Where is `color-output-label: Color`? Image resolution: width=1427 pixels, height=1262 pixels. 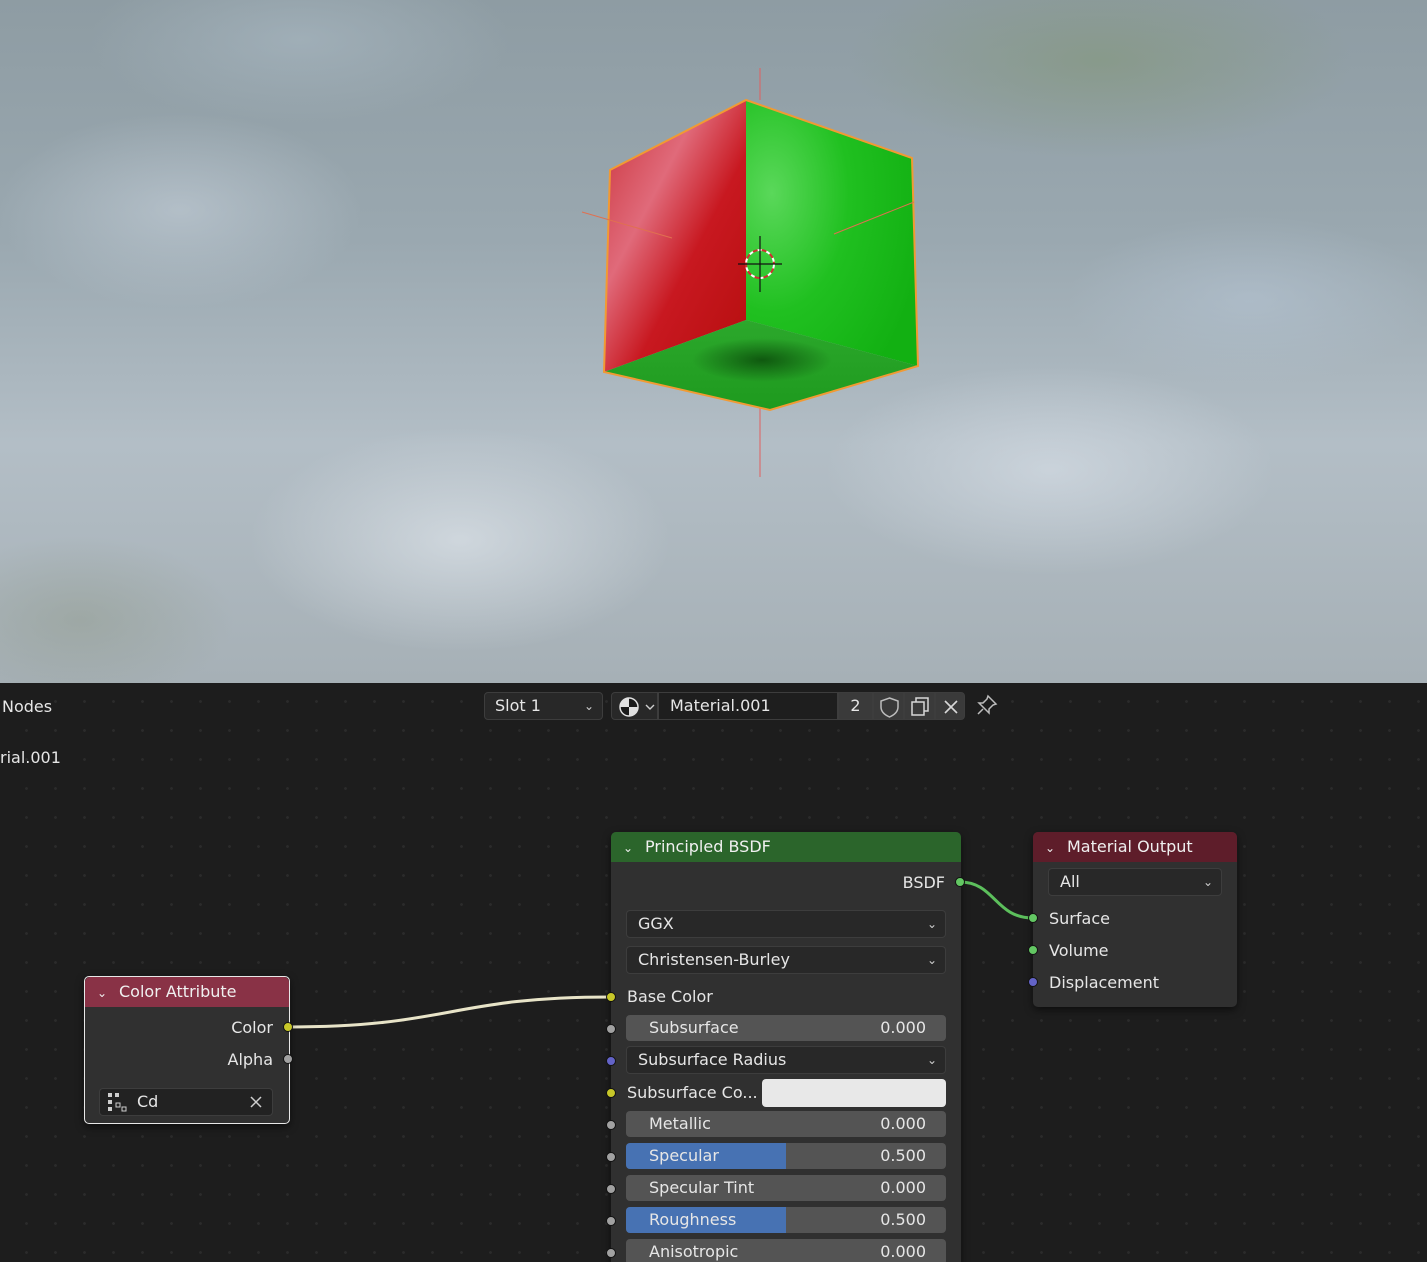 color-output-label: Color is located at coordinates (252, 1027).